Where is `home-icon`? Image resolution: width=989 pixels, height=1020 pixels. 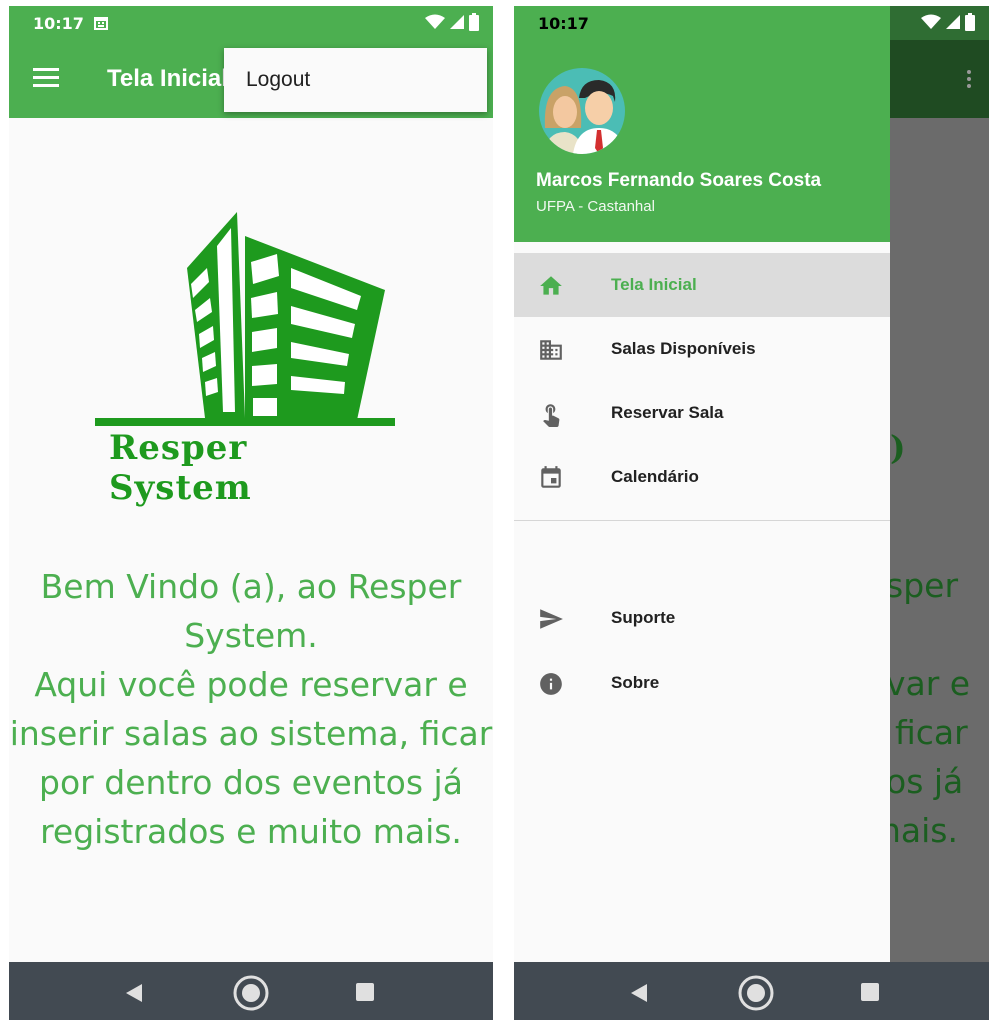
home-icon is located at coordinates (551, 285).